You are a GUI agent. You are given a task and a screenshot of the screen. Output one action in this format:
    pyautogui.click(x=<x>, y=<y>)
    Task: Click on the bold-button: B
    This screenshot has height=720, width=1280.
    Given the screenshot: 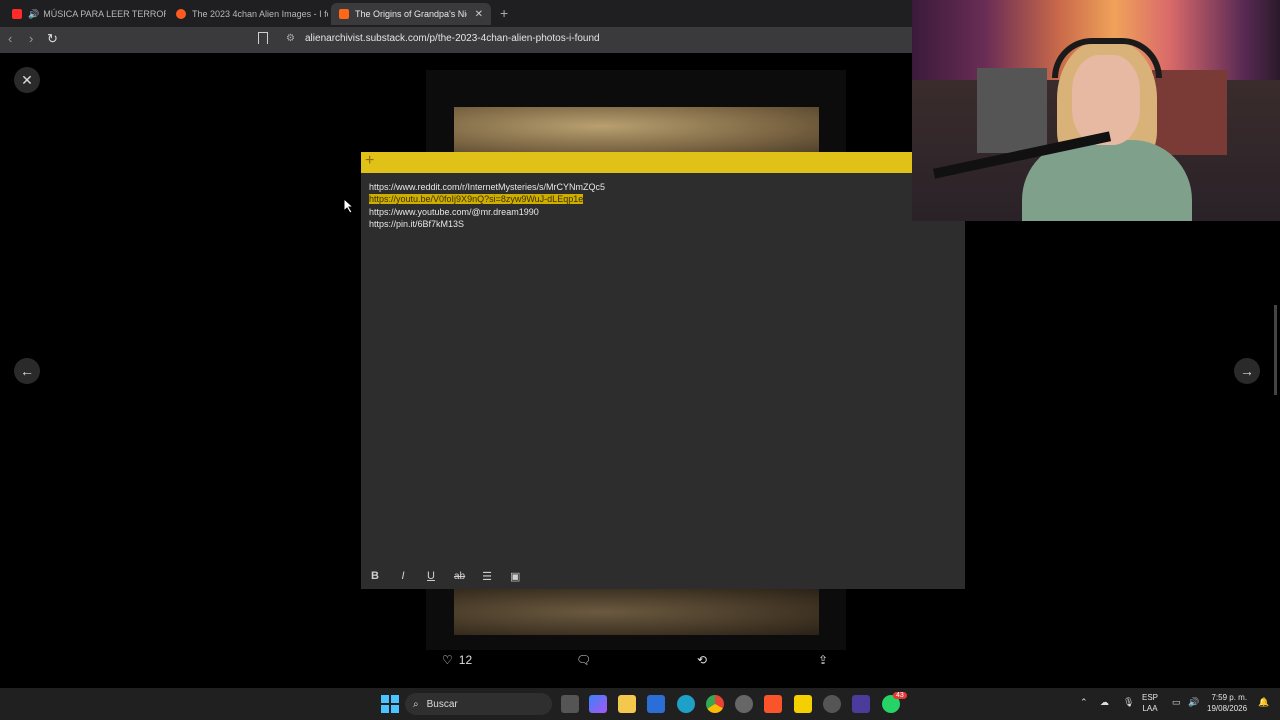 What is the action you would take?
    pyautogui.click(x=375, y=576)
    